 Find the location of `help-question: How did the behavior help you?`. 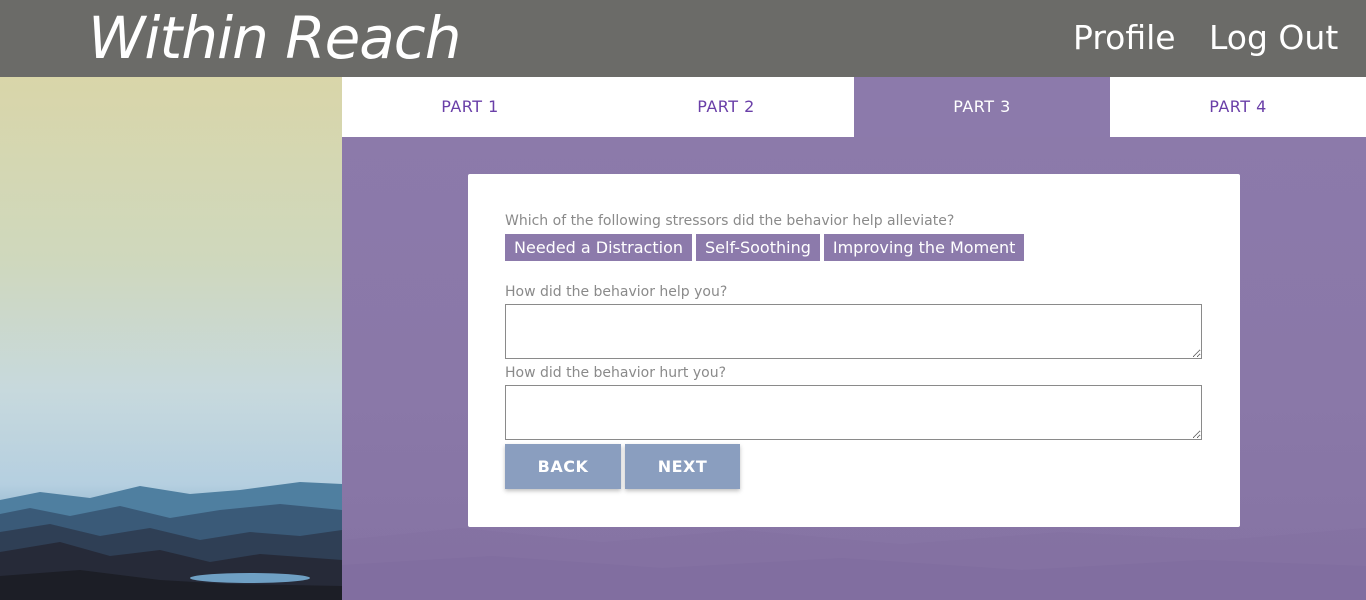

help-question: How did the behavior help you? is located at coordinates (616, 292).